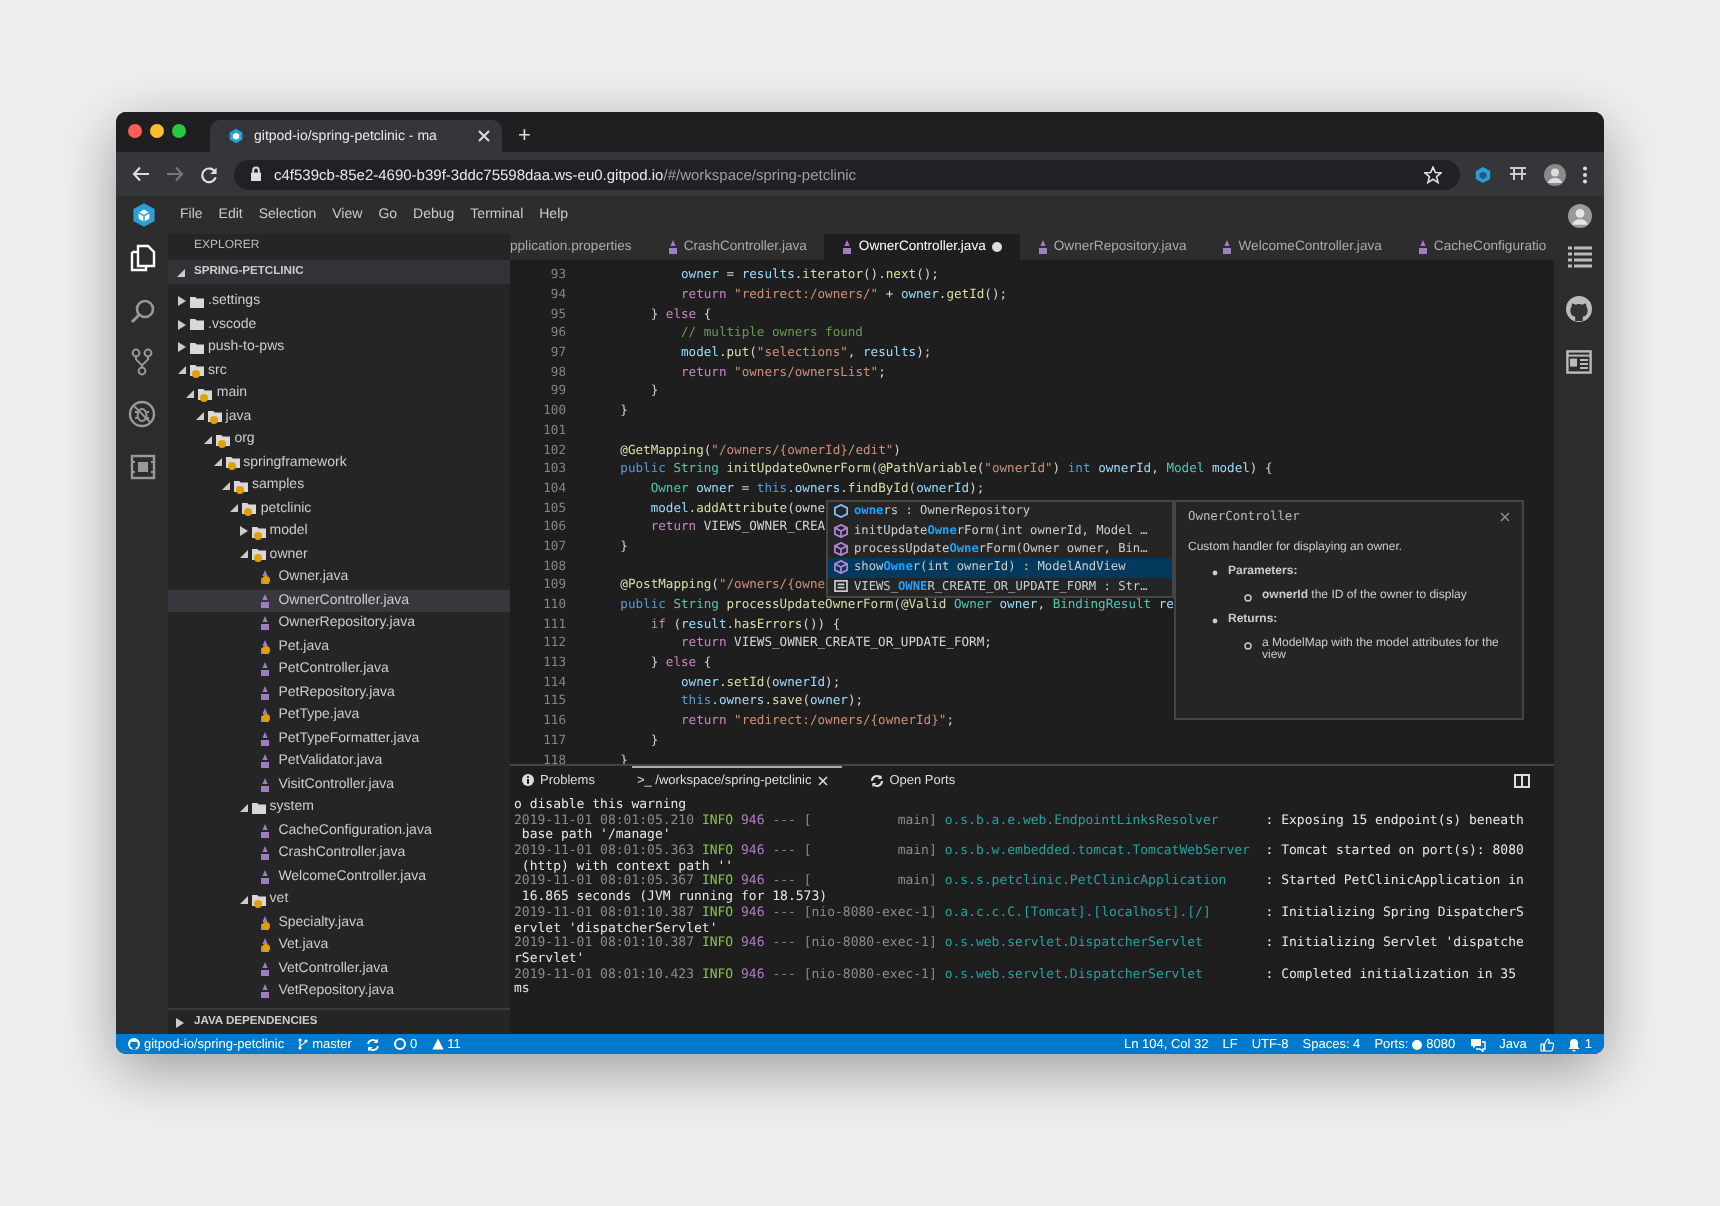 The height and width of the screenshot is (1206, 1720). What do you see at coordinates (1579, 309) in the screenshot?
I see `github-icon` at bounding box center [1579, 309].